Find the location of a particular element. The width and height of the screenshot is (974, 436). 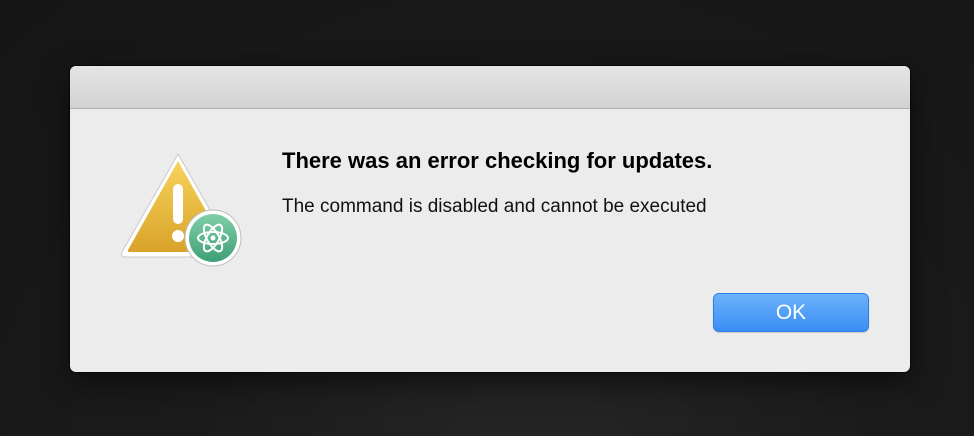

warning-triangle-icon is located at coordinates (181, 209).